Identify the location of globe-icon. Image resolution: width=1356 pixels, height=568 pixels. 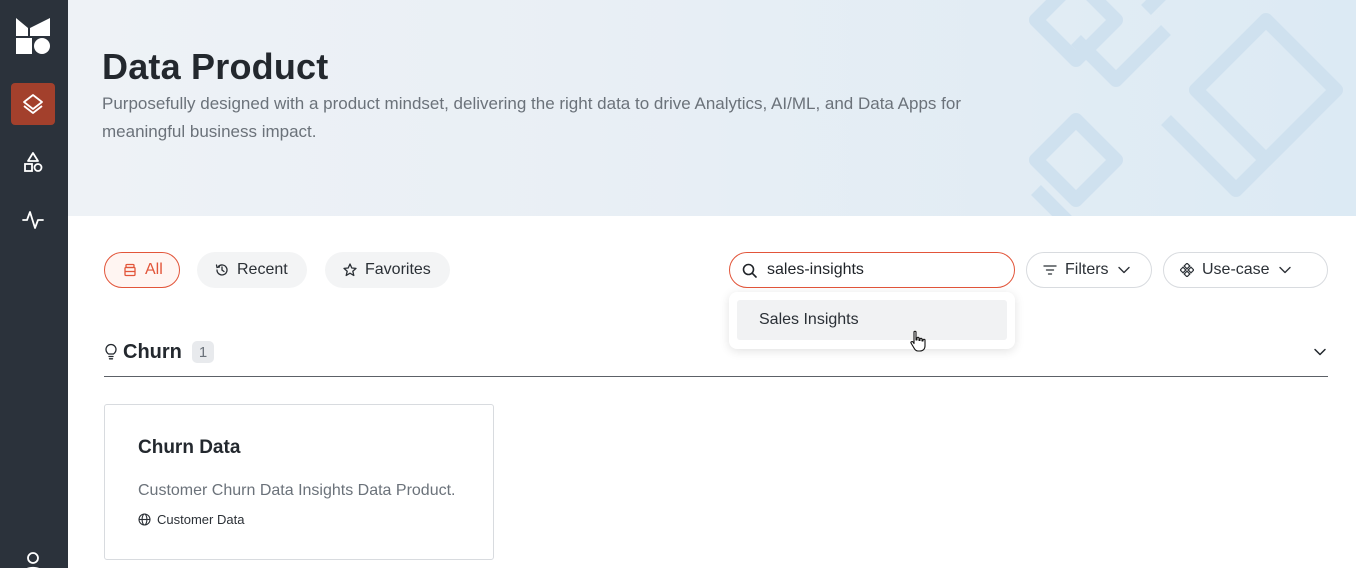
(144, 519).